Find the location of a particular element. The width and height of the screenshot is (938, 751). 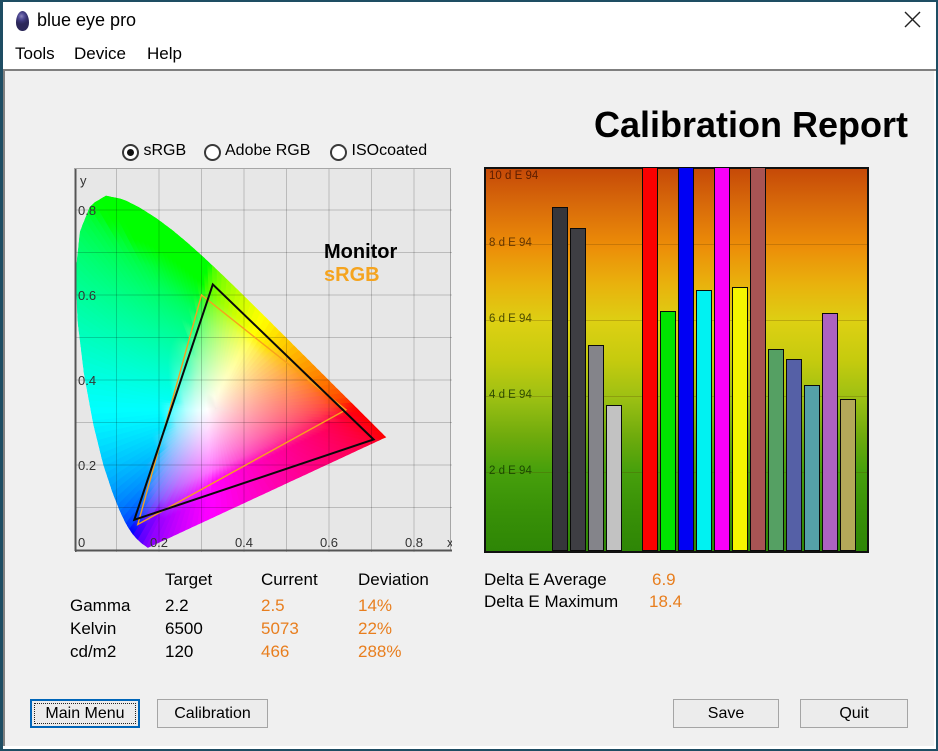

svg-text: x is located at coordinates (449, 542).